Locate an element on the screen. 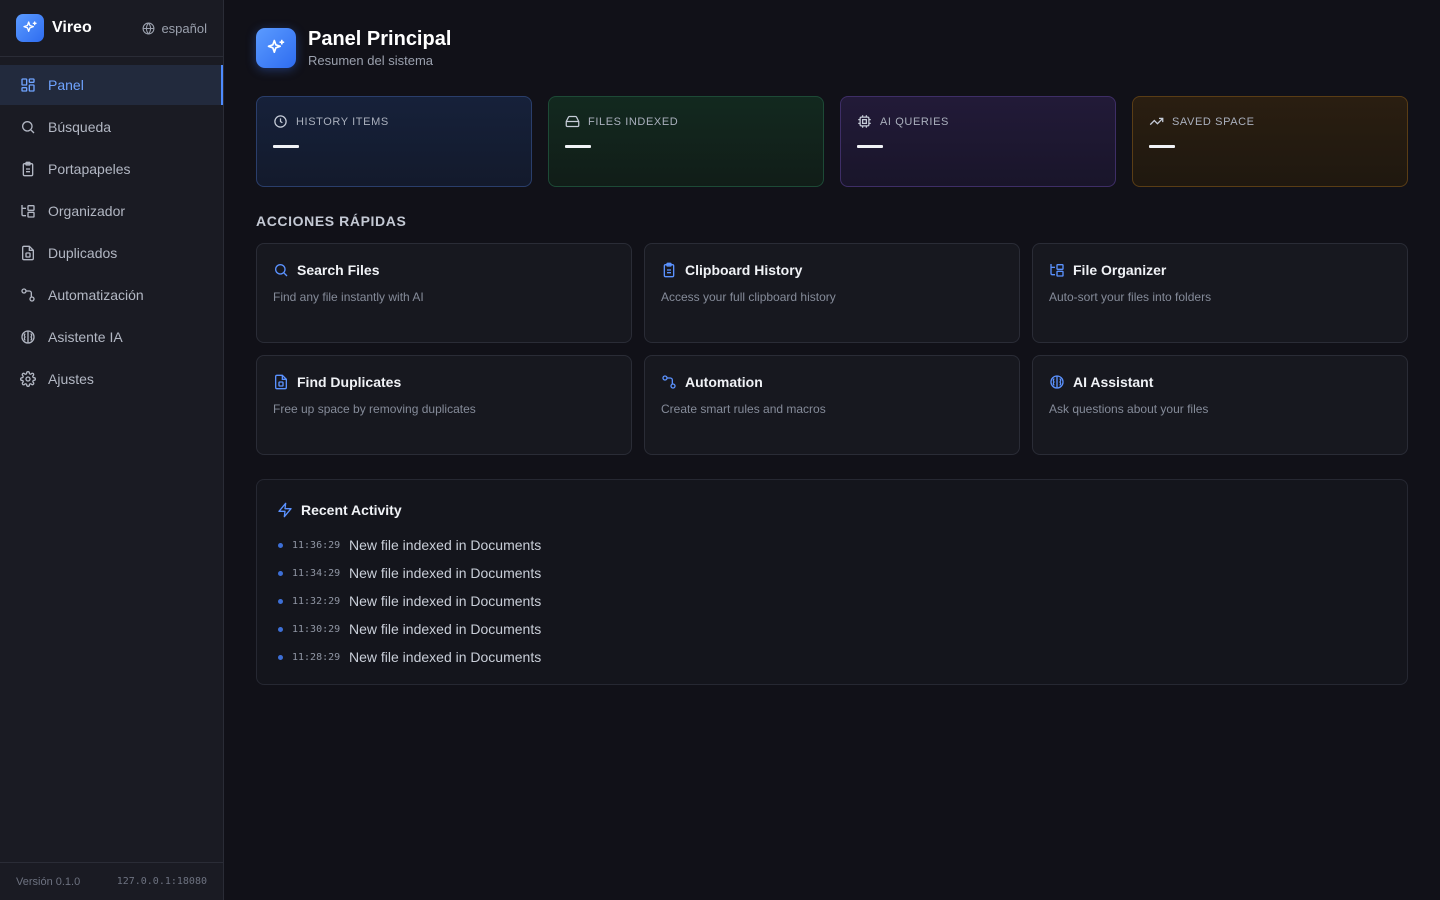  server-address: 127.0.0.1:18080 is located at coordinates (161, 881).